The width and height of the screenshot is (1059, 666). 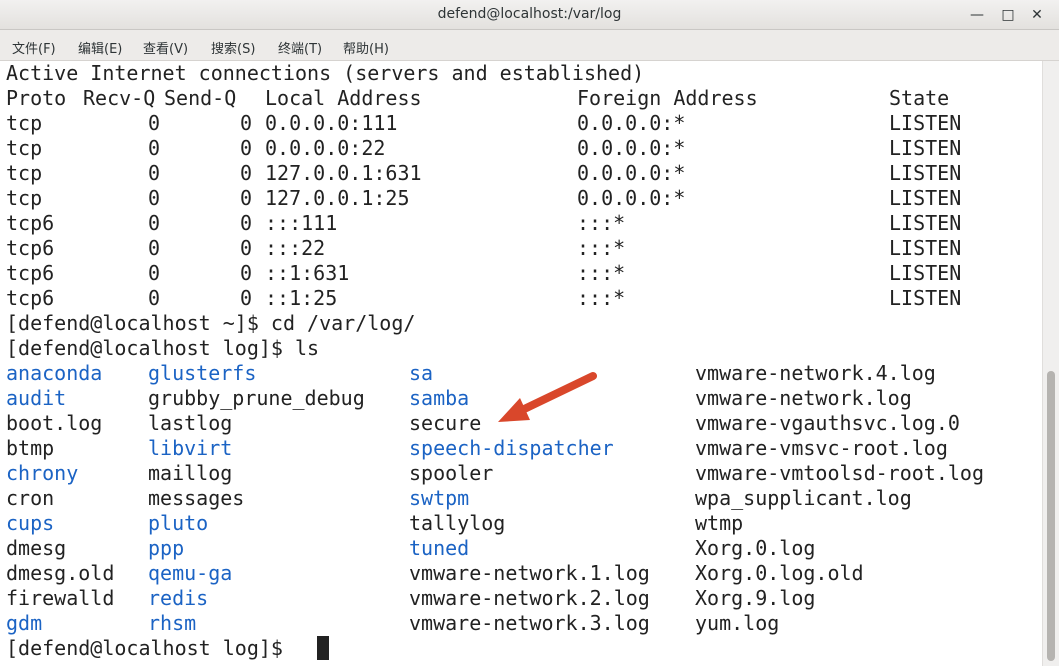 What do you see at coordinates (1037, 15) in the screenshot?
I see `close-icon: ✕` at bounding box center [1037, 15].